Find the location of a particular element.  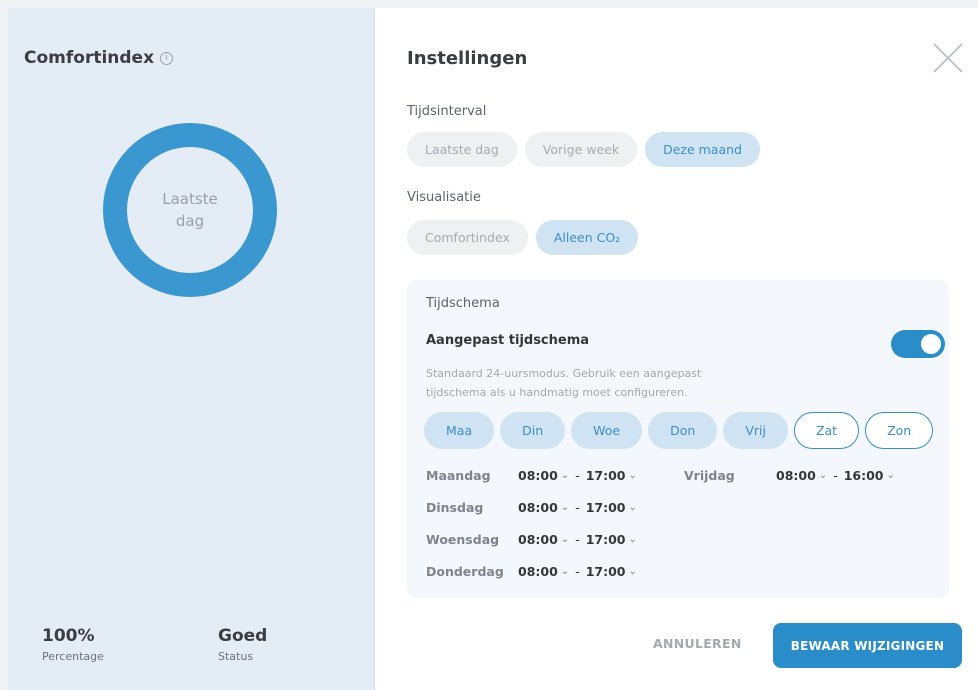

percentage-stat: 100% Percentage is located at coordinates (73, 644).